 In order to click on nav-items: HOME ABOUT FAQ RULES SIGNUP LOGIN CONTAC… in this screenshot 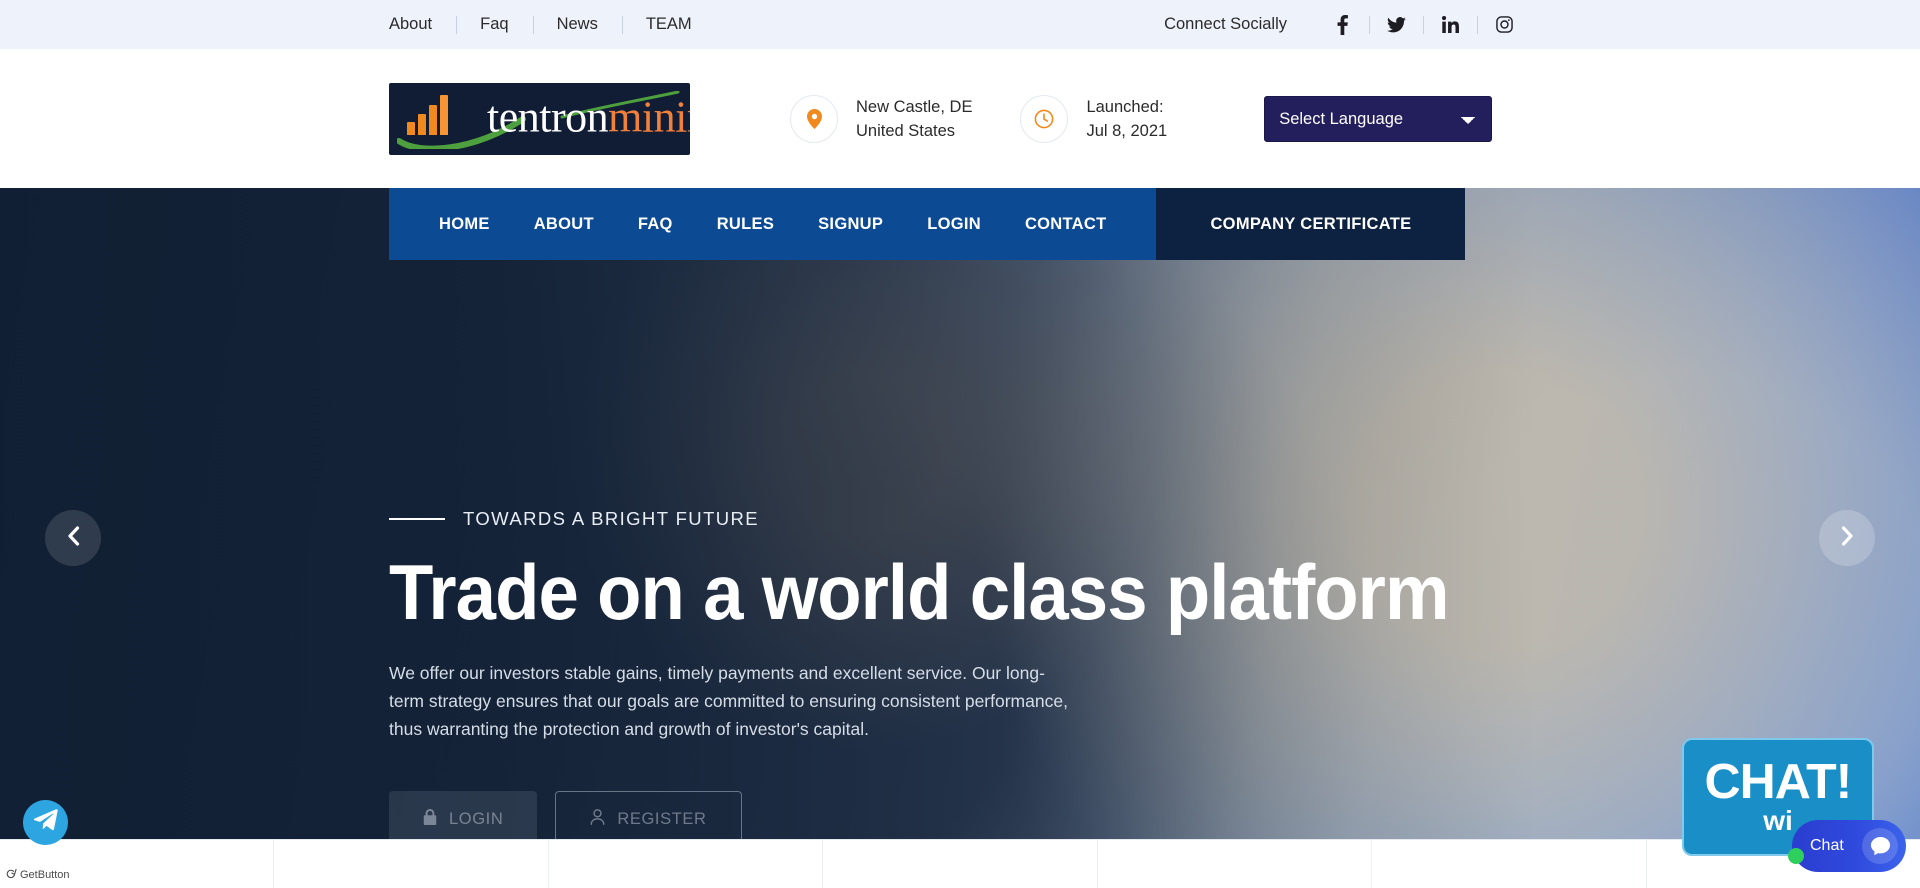, I will do `click(773, 224)`.